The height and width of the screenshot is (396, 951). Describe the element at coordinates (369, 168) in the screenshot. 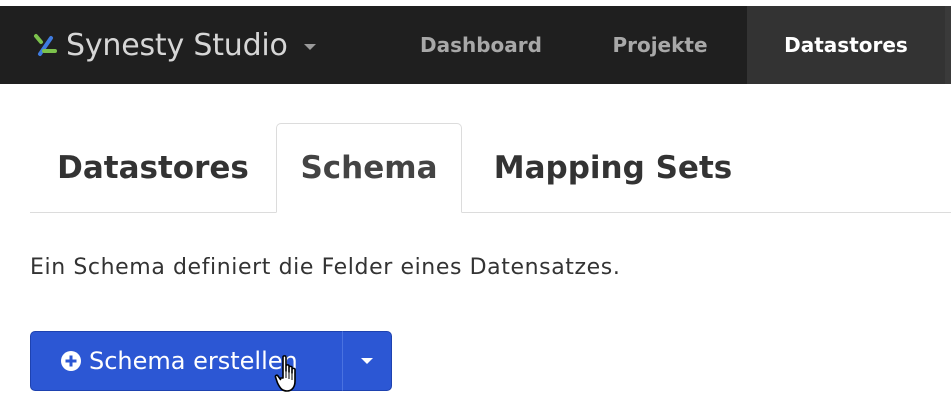

I see `tab-schema: Schema` at that location.